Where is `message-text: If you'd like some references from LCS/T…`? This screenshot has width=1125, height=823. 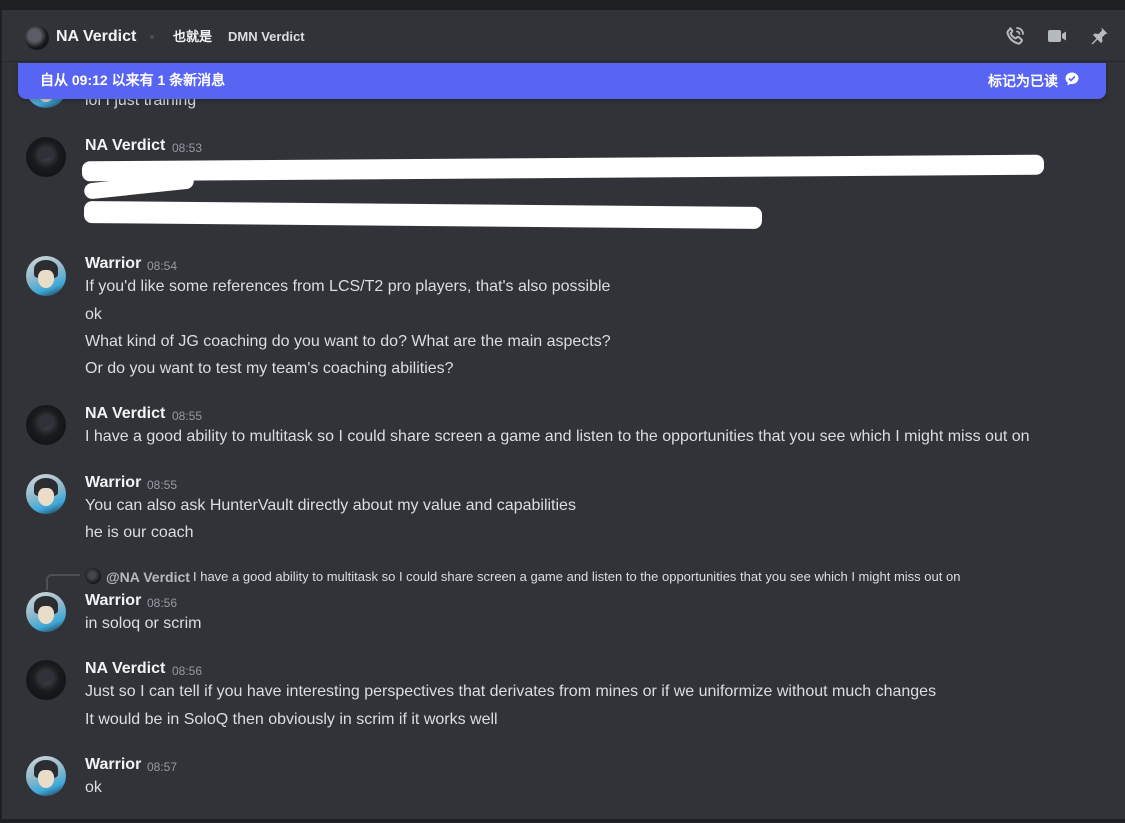 message-text: If you'd like some references from LCS/T… is located at coordinates (348, 286).